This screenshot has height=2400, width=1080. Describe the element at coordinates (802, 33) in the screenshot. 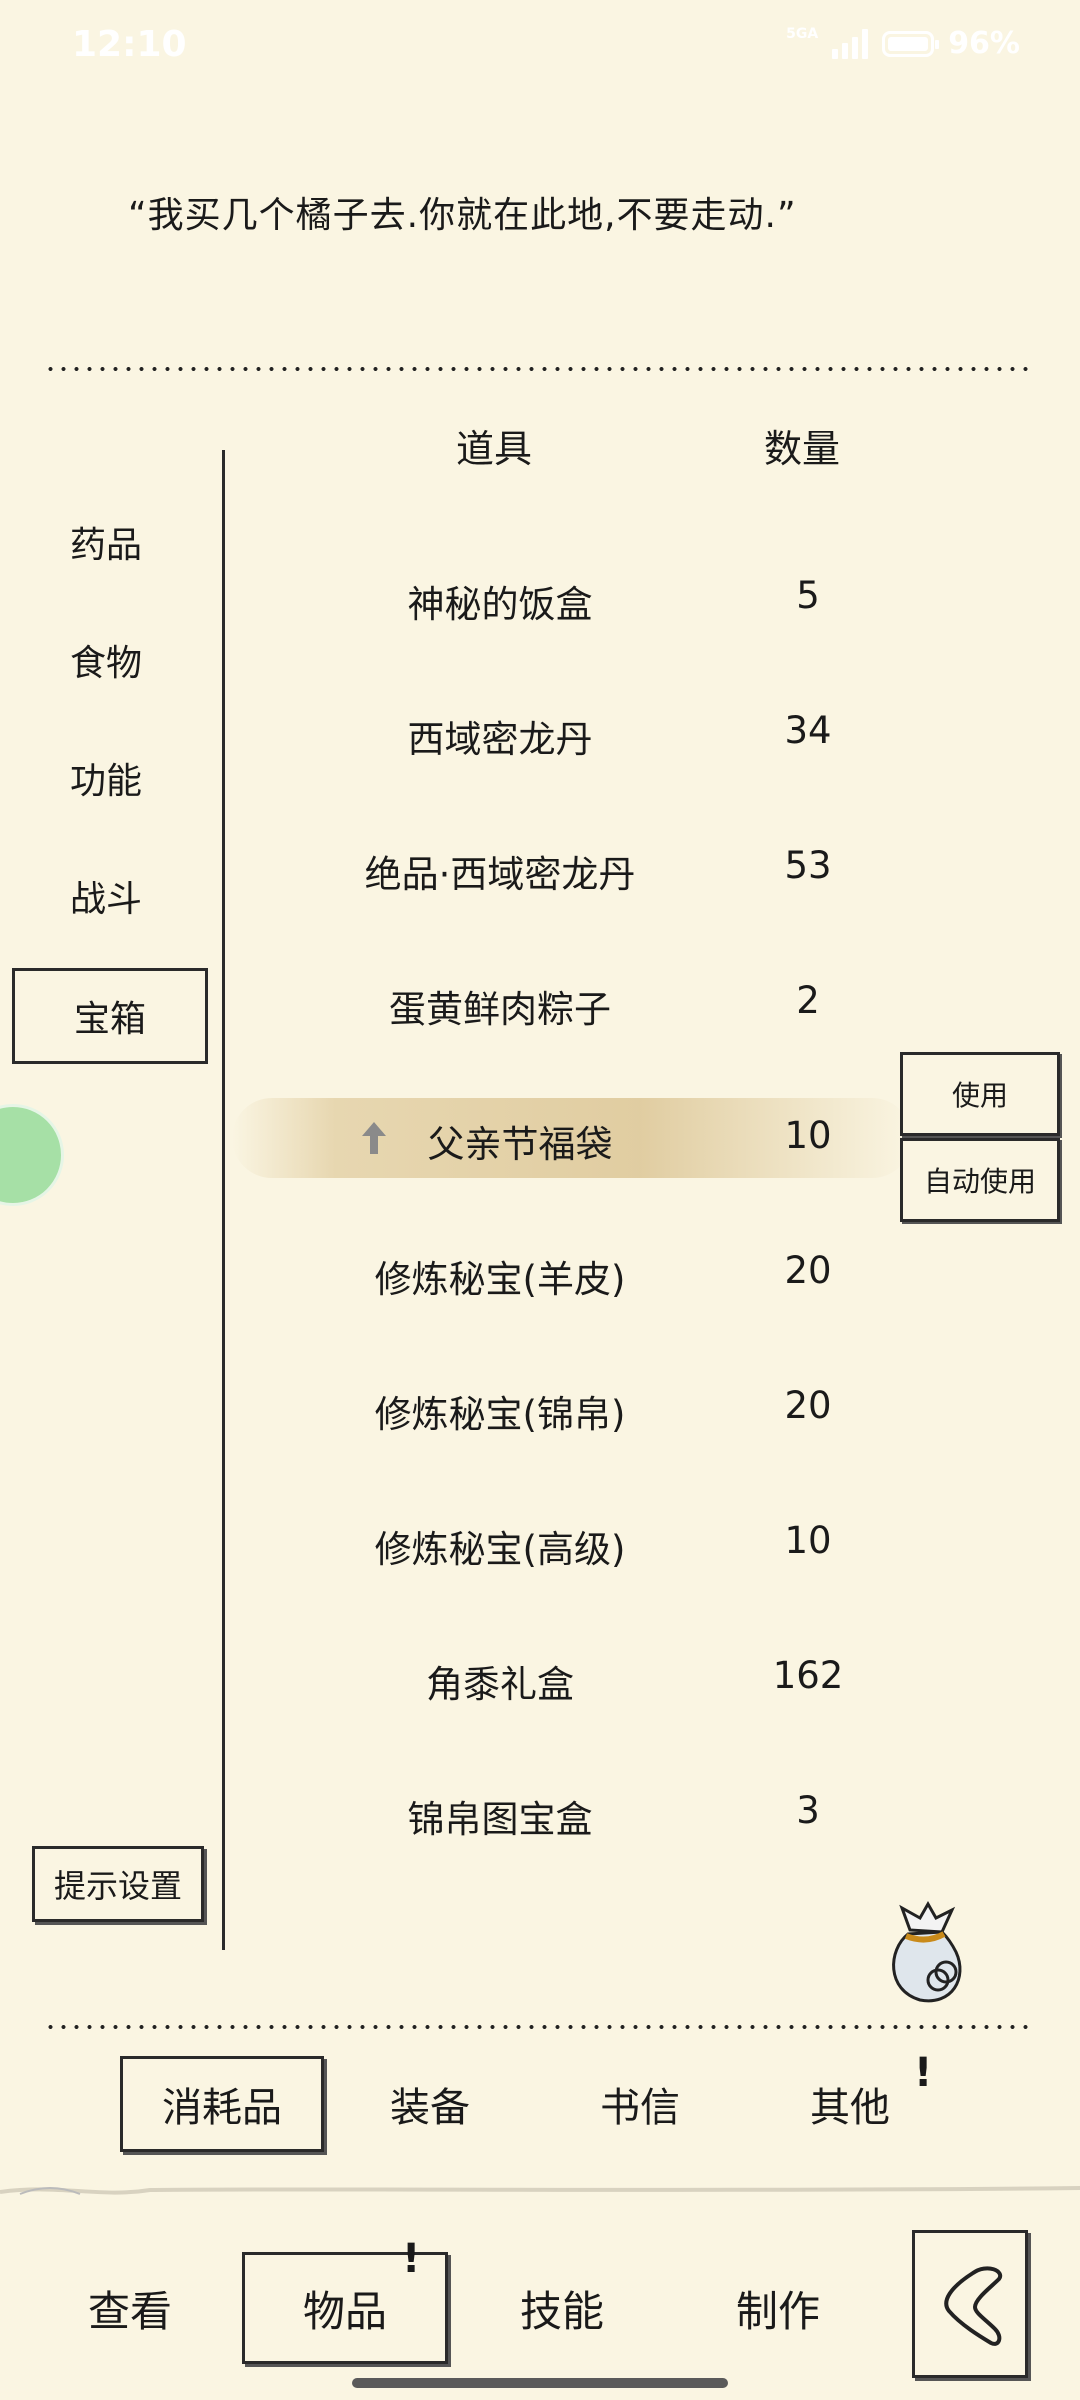

I see `network-label: 5GA` at that location.